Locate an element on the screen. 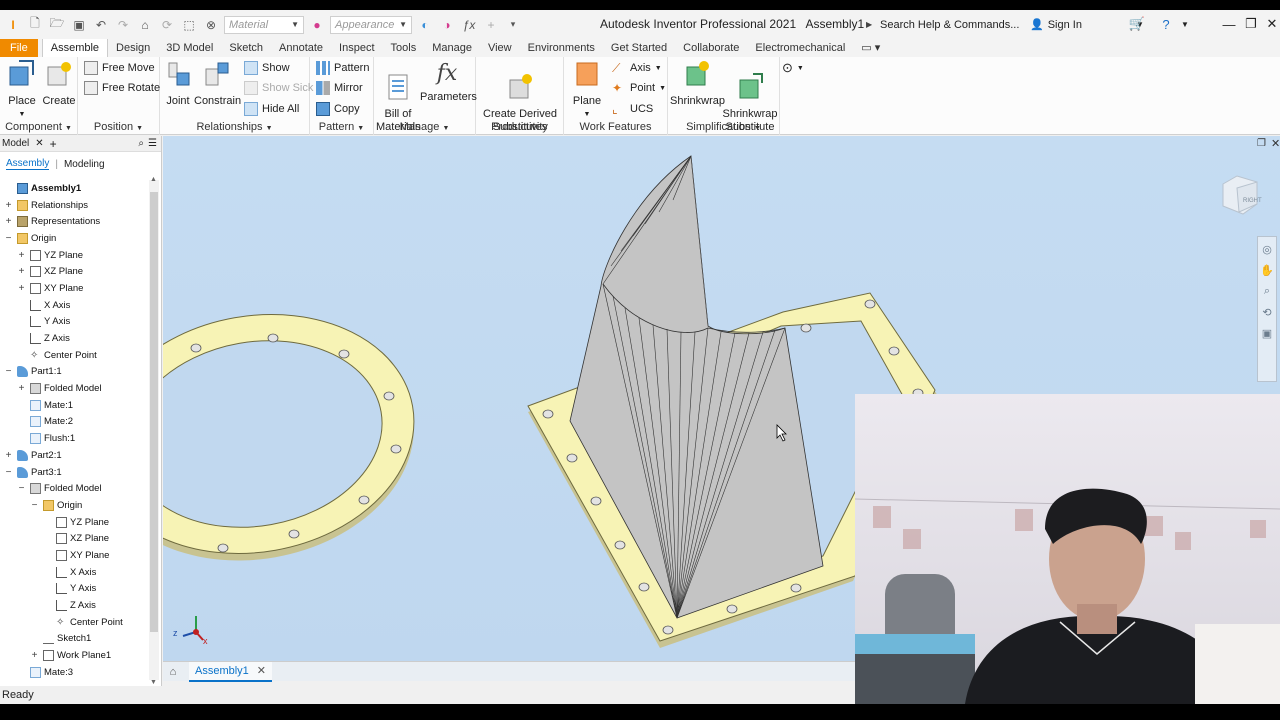 Image resolution: width=1280 pixels, height=720 pixels. clear-appearance-icon: ◑ is located at coordinates (447, 25).